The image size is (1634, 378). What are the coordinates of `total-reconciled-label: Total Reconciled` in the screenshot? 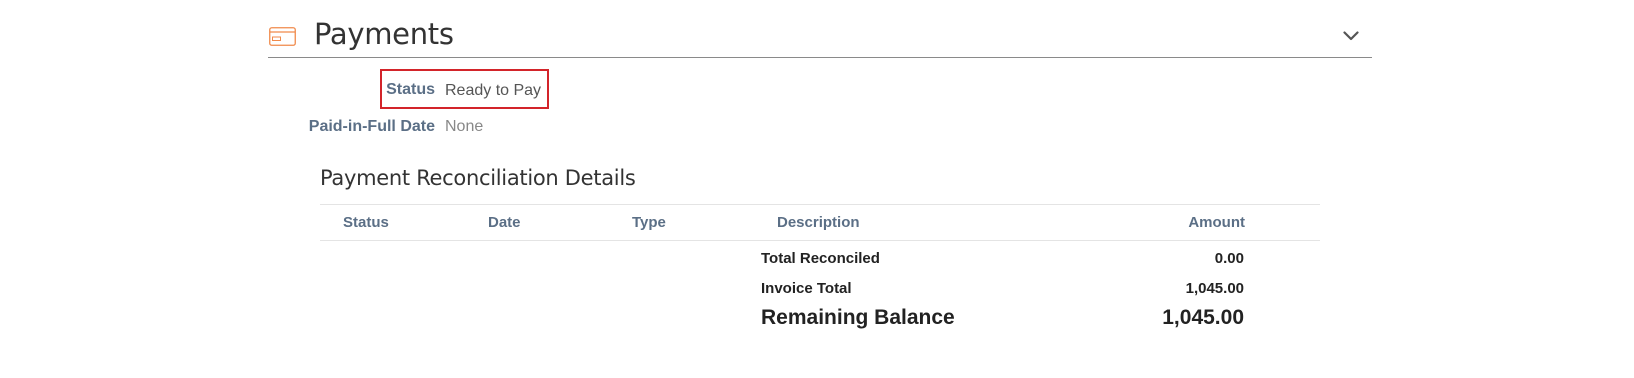 It's located at (820, 258).